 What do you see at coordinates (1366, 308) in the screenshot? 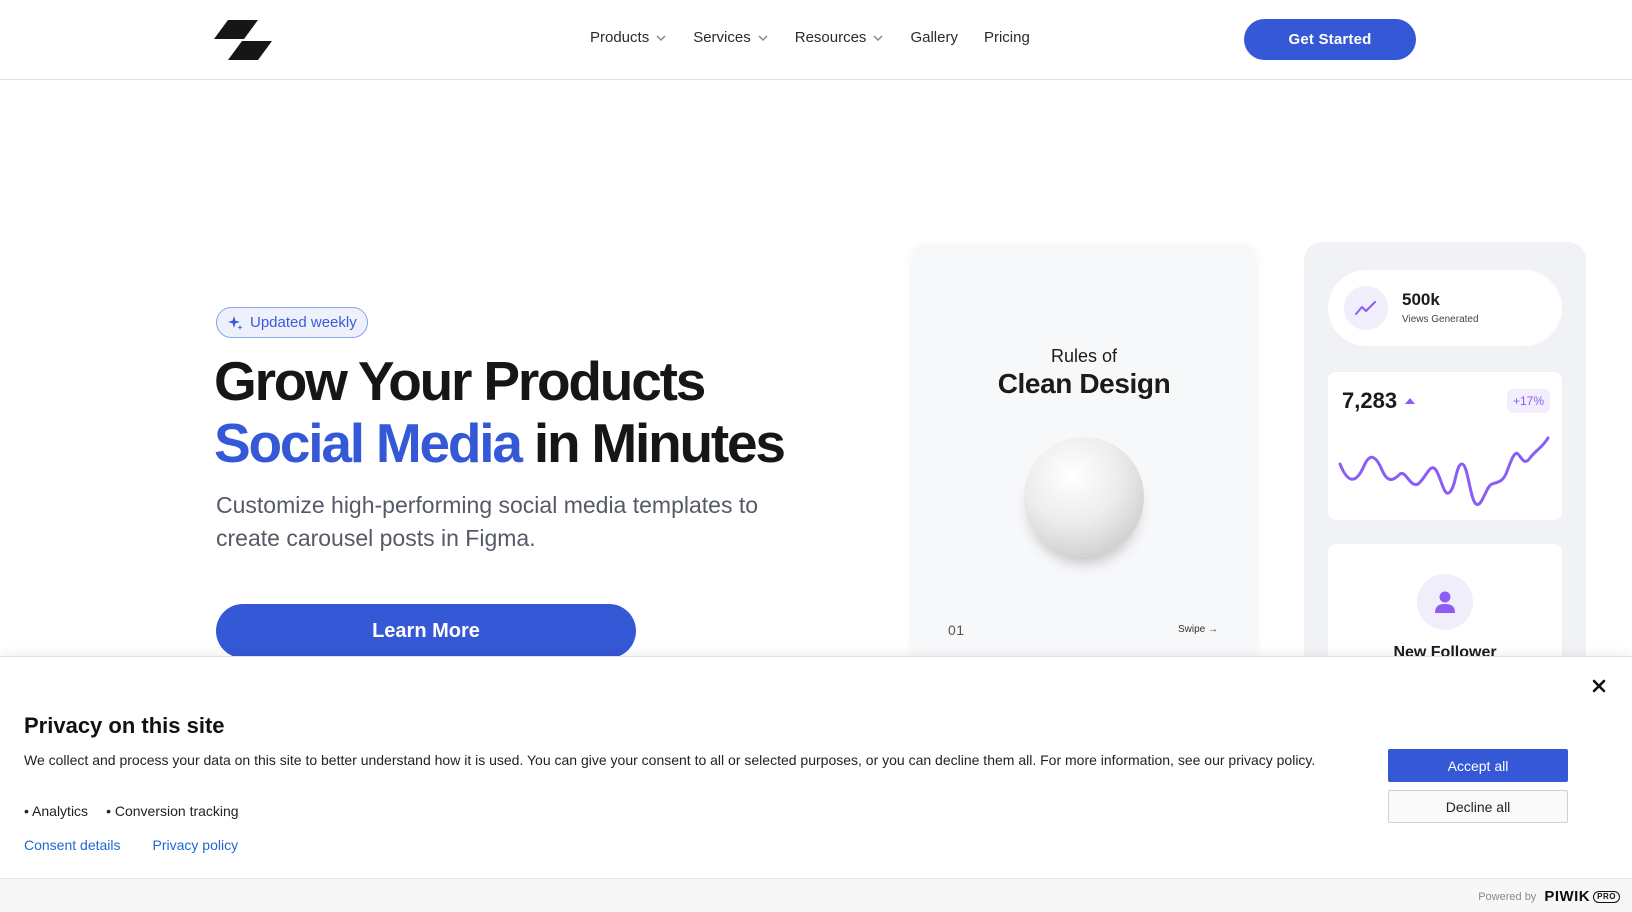
I see `trend-up-icon` at bounding box center [1366, 308].